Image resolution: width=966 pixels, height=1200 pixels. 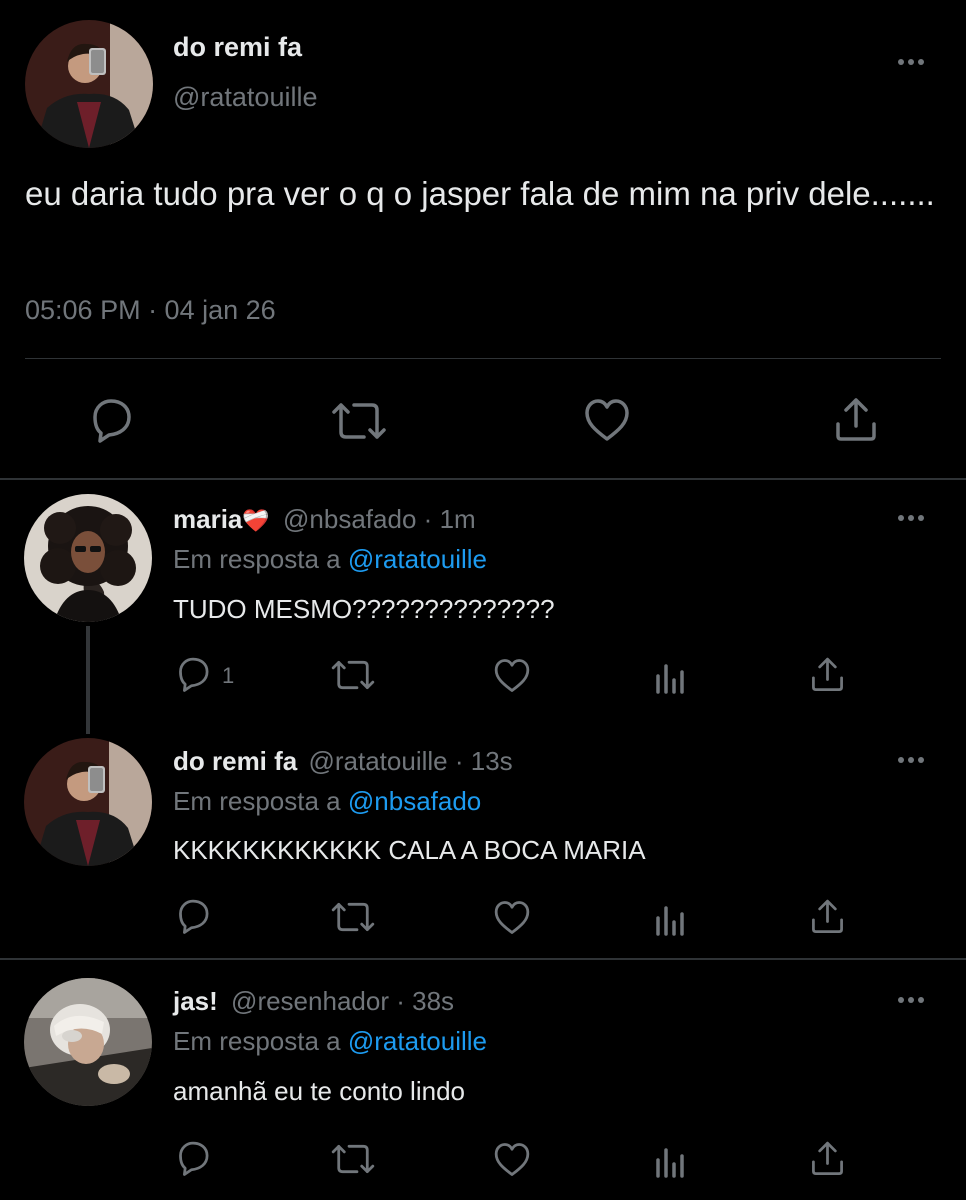 I want to click on reply-text: TUDO MESMO??????????????, so click(x=364, y=609).